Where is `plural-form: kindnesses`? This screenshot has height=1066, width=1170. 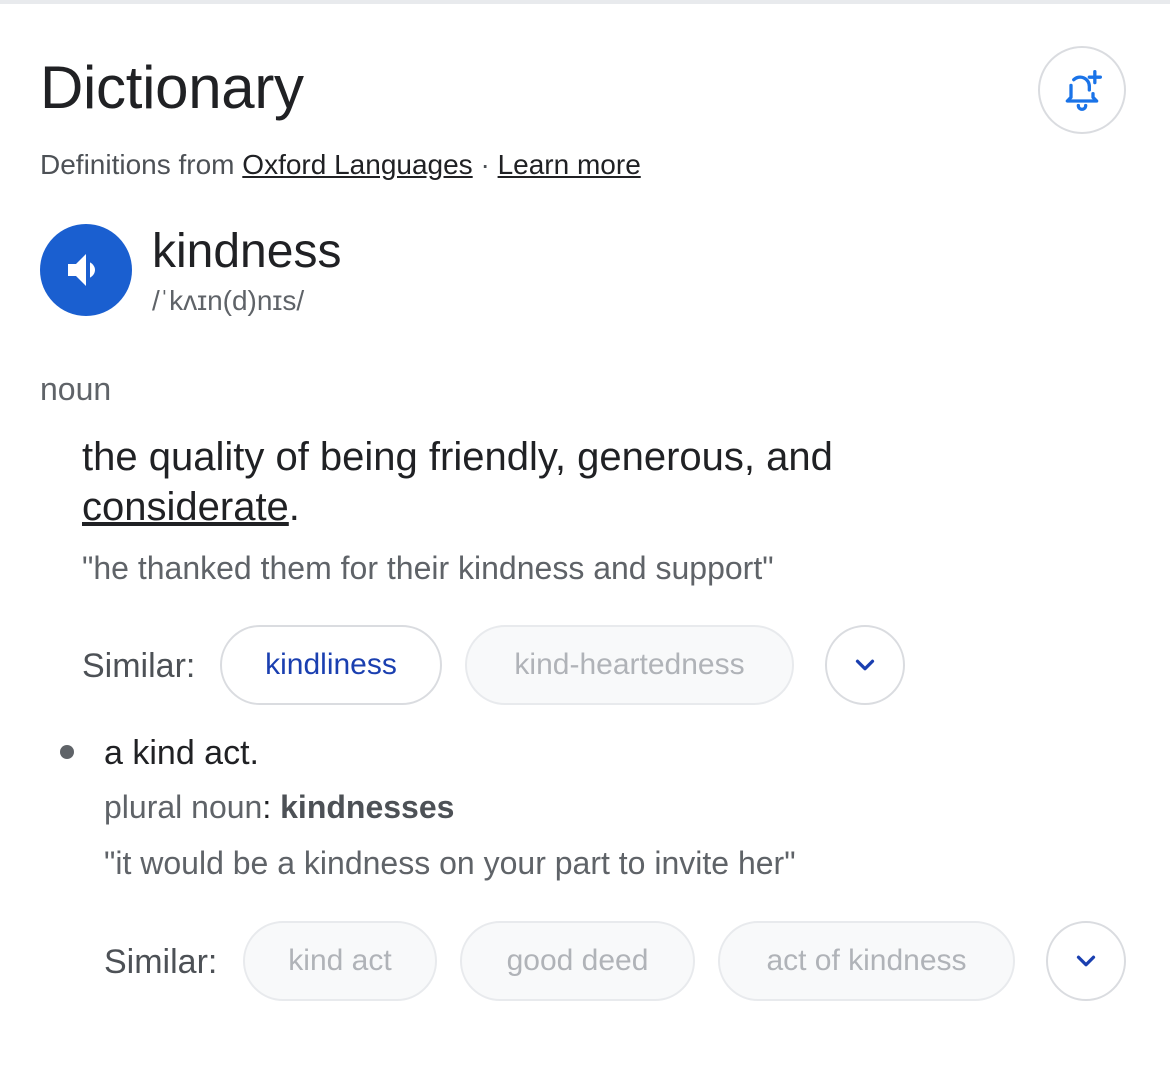 plural-form: kindnesses is located at coordinates (367, 807).